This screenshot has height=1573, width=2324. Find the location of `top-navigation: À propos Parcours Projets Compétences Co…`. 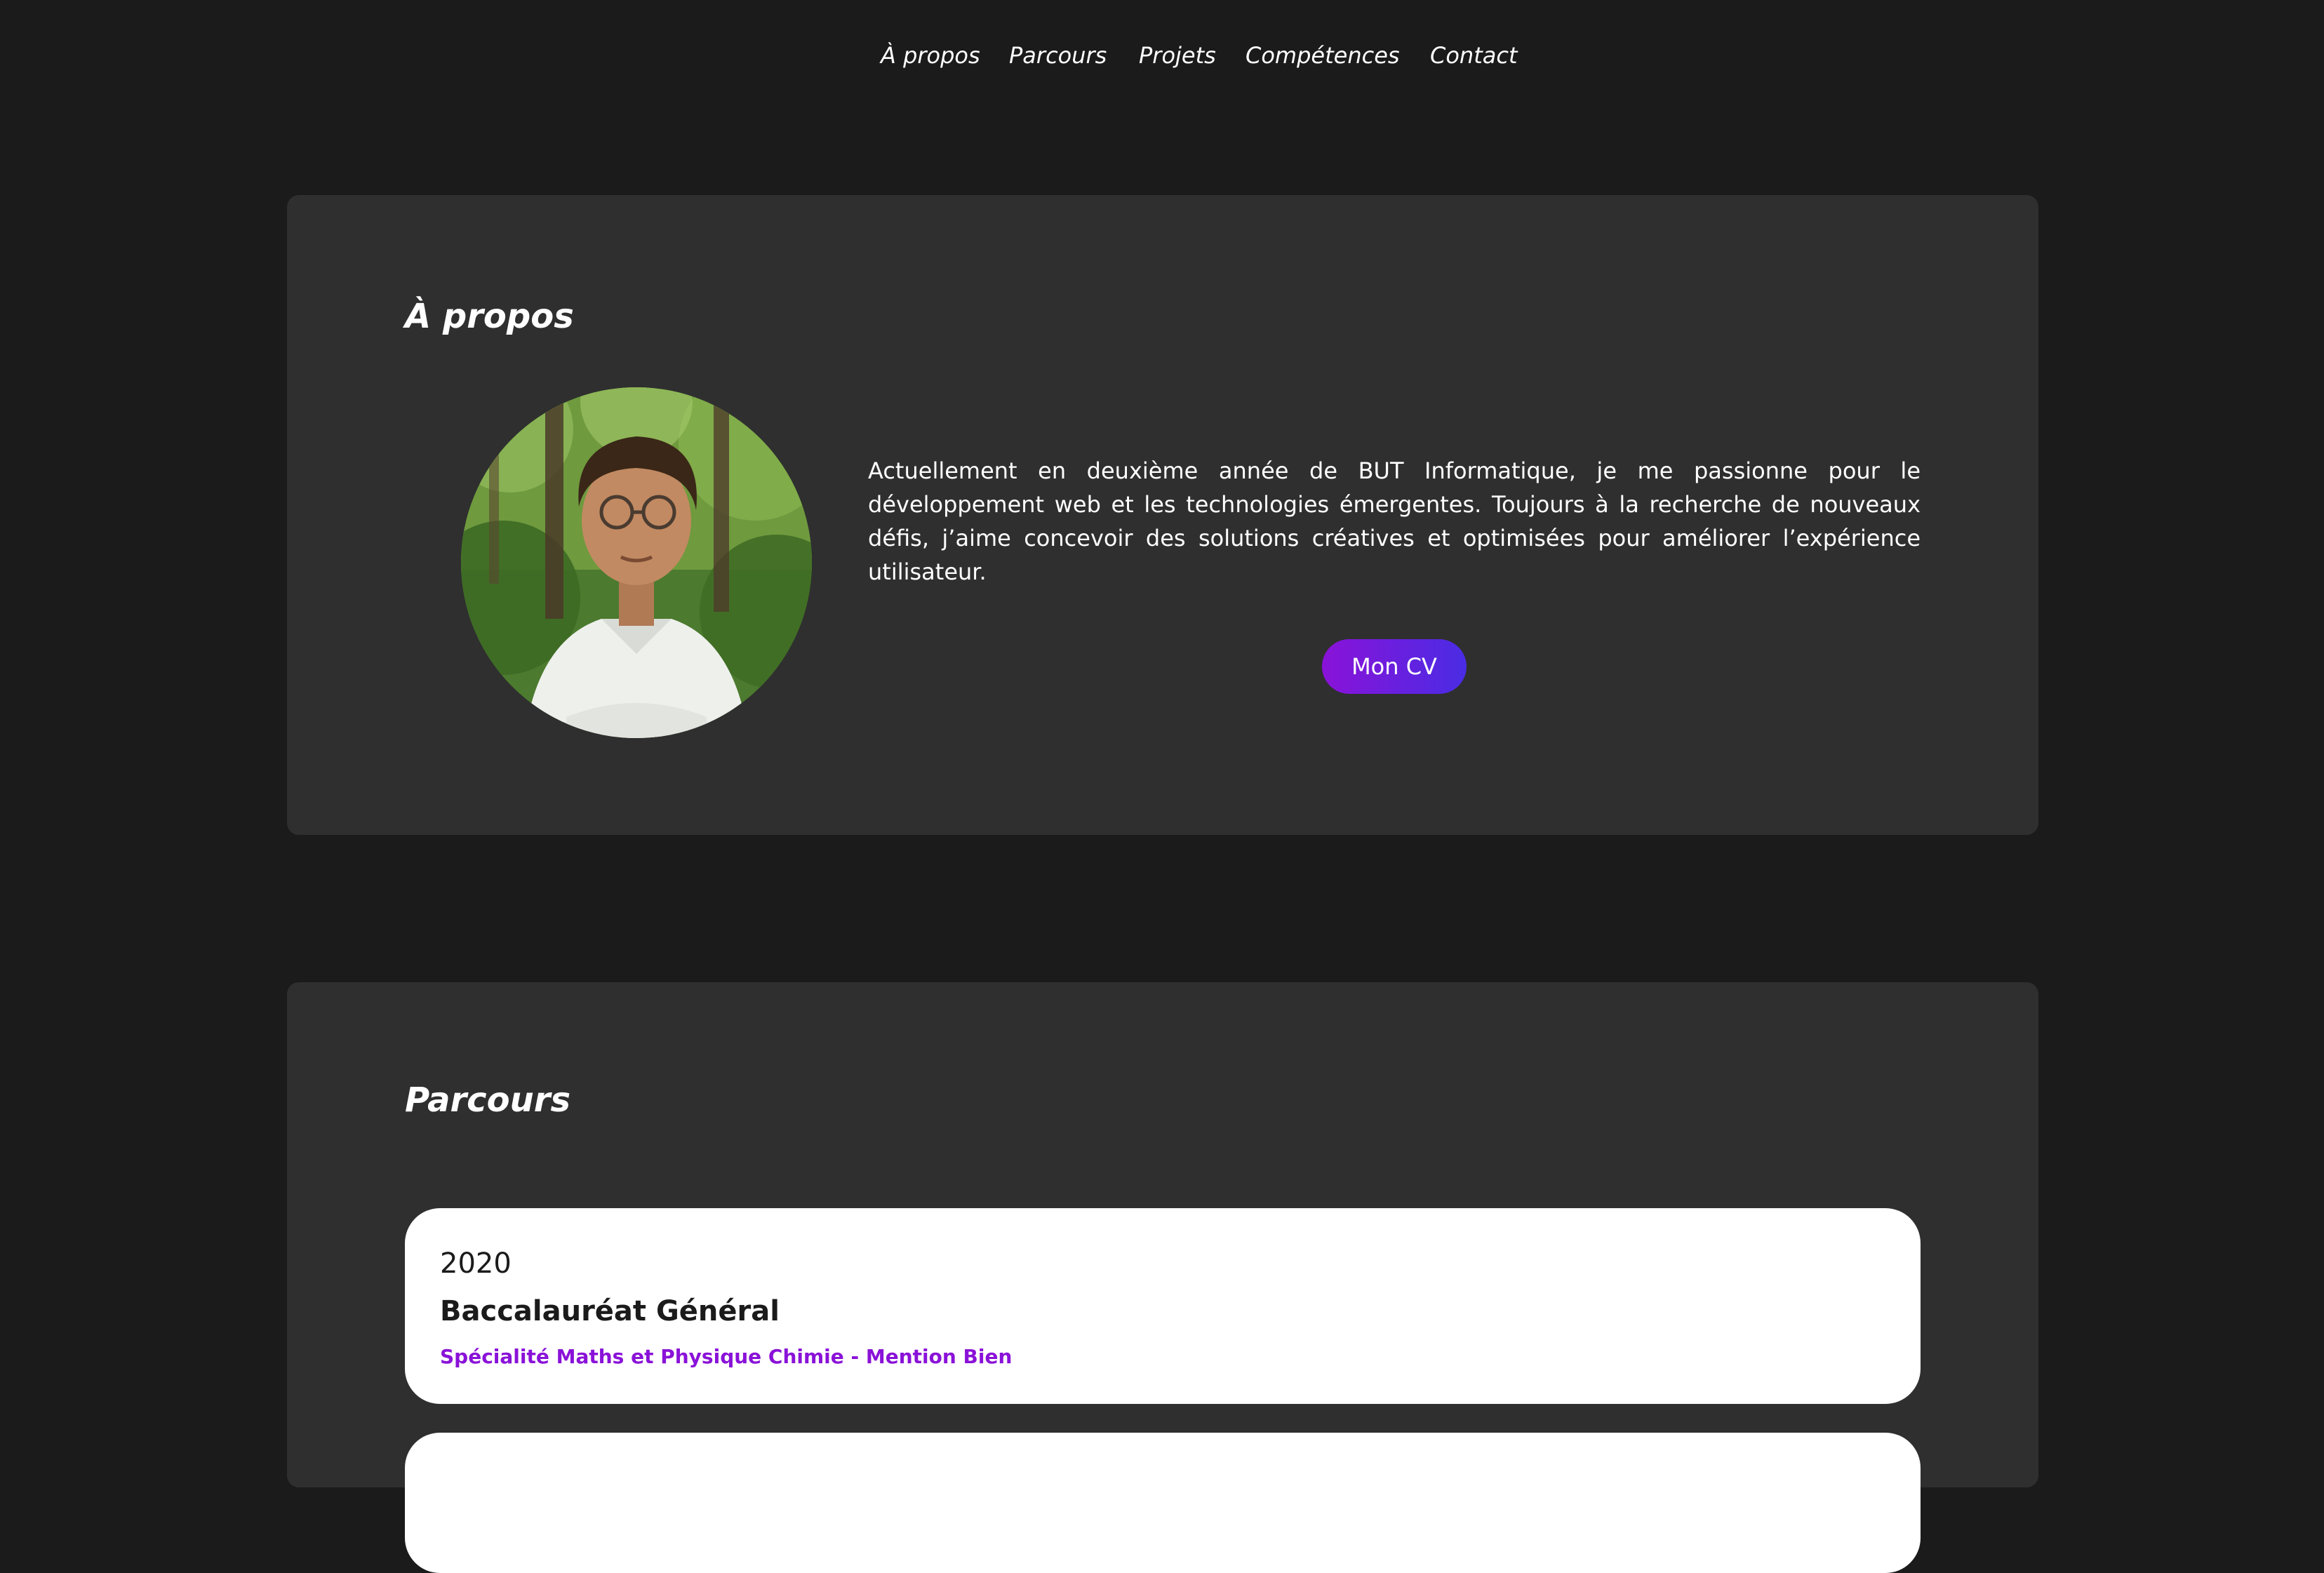

top-navigation: À propos Parcours Projets Compétences Co… is located at coordinates (1162, 60).